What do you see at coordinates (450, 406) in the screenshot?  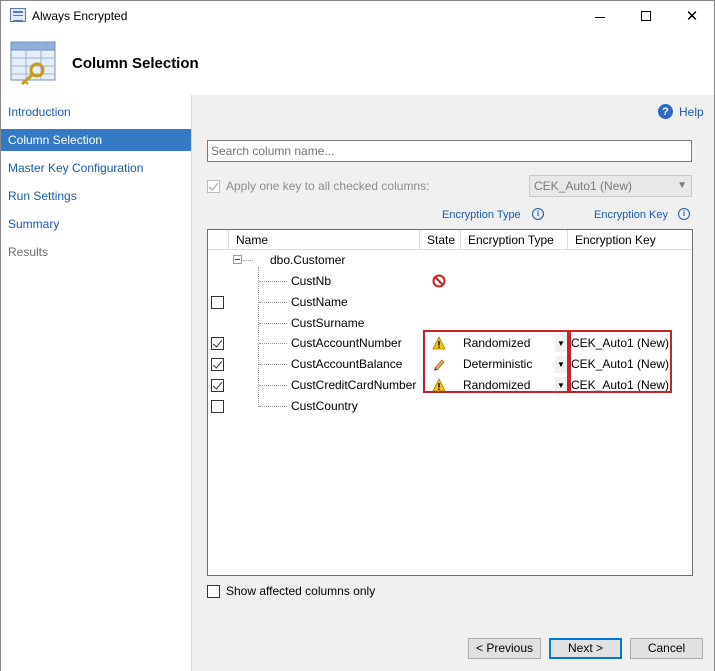 I see `table-row: CustCountry` at bounding box center [450, 406].